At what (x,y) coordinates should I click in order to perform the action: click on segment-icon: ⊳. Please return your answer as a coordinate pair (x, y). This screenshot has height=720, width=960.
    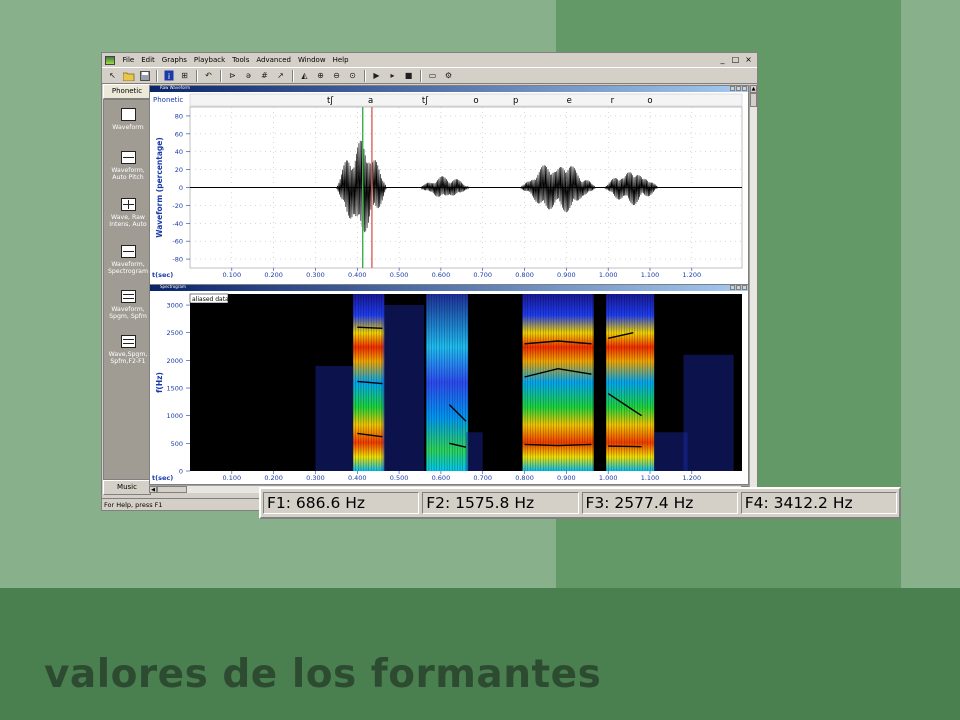
    Looking at the image, I should click on (232, 75).